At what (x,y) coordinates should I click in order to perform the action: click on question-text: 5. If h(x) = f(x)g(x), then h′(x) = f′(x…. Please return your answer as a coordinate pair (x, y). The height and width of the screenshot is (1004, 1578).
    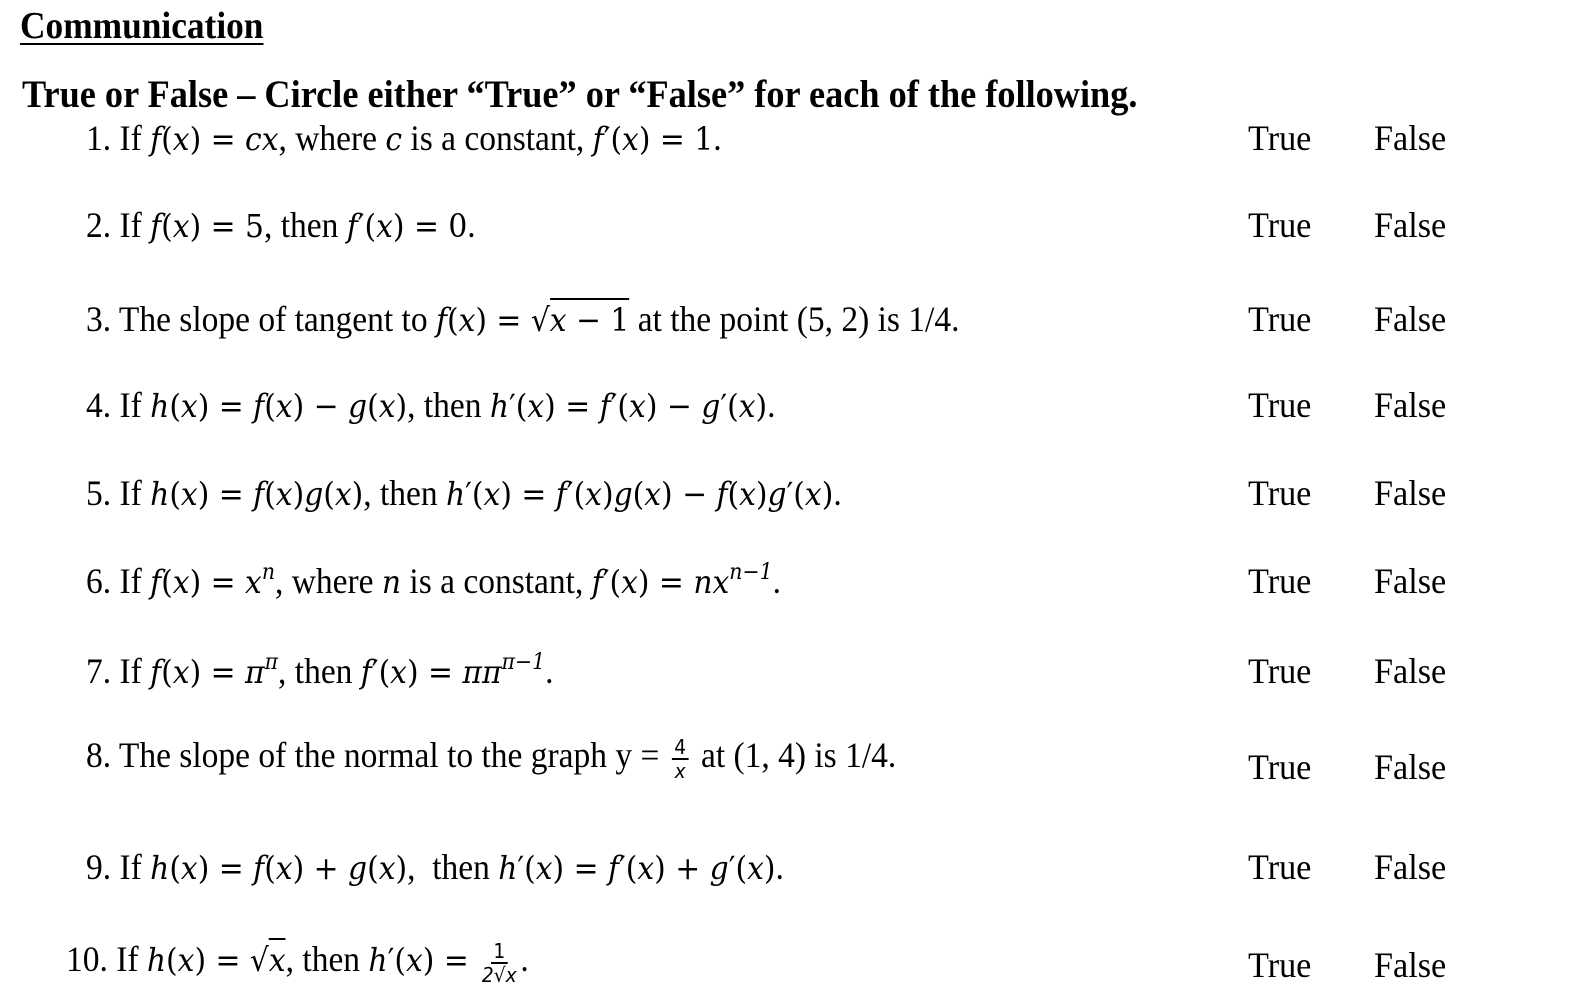
    Looking at the image, I should click on (464, 493).